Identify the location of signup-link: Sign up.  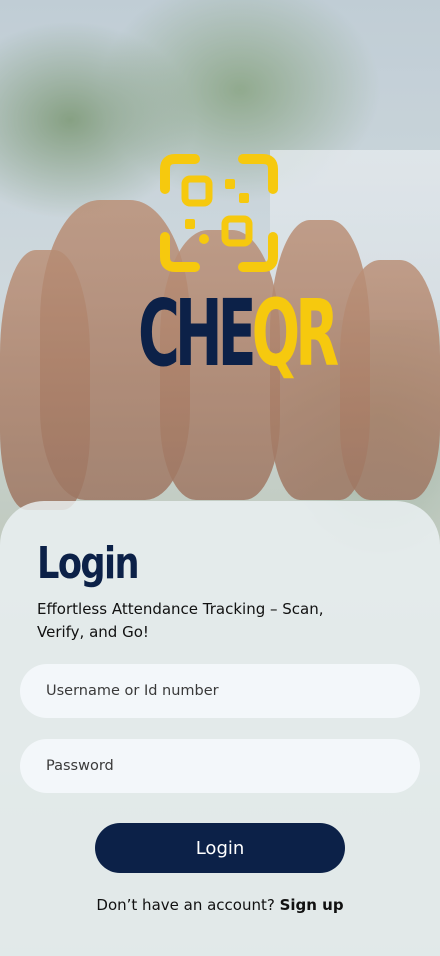
(312, 905).